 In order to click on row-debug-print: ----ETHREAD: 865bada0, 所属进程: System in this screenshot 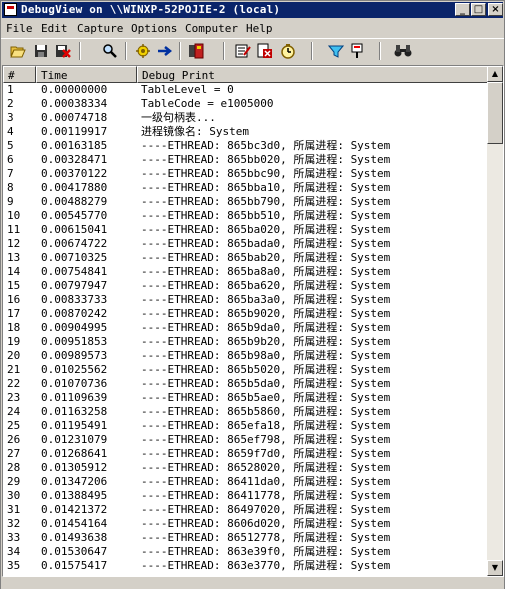, I will do `click(266, 243)`.